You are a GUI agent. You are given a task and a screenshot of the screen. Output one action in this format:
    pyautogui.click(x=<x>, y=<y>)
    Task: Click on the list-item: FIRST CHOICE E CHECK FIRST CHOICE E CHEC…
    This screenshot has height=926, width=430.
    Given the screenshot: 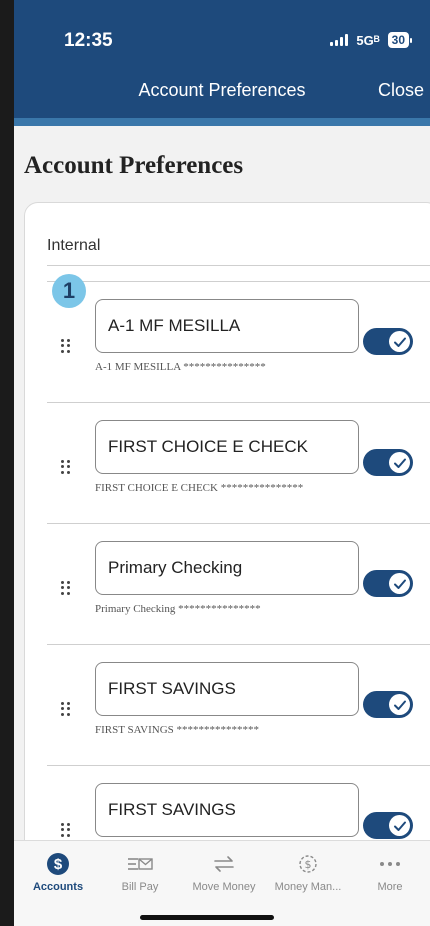 What is the action you would take?
    pyautogui.click(x=227, y=462)
    